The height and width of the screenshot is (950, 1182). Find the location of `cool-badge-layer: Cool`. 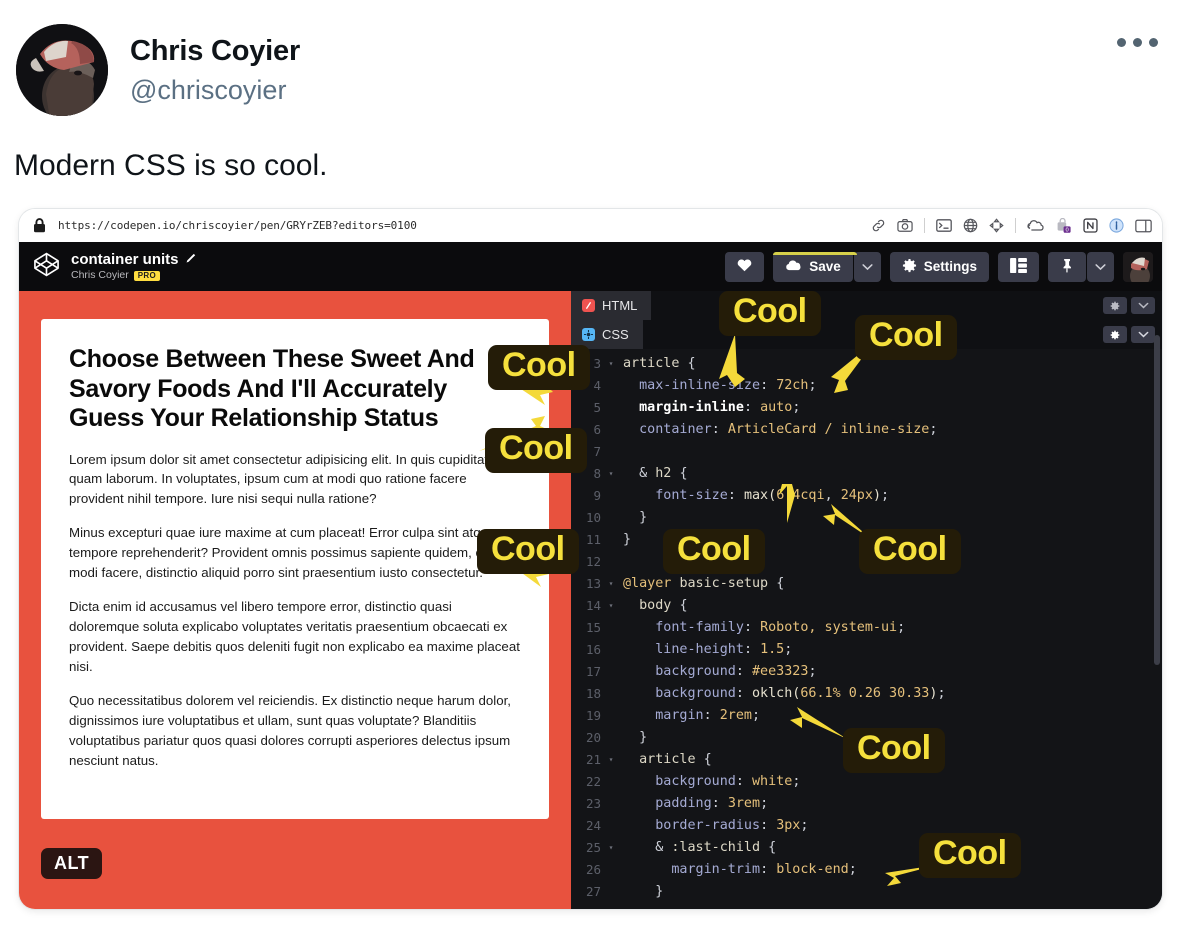

cool-badge-layer: Cool is located at coordinates (528, 551).